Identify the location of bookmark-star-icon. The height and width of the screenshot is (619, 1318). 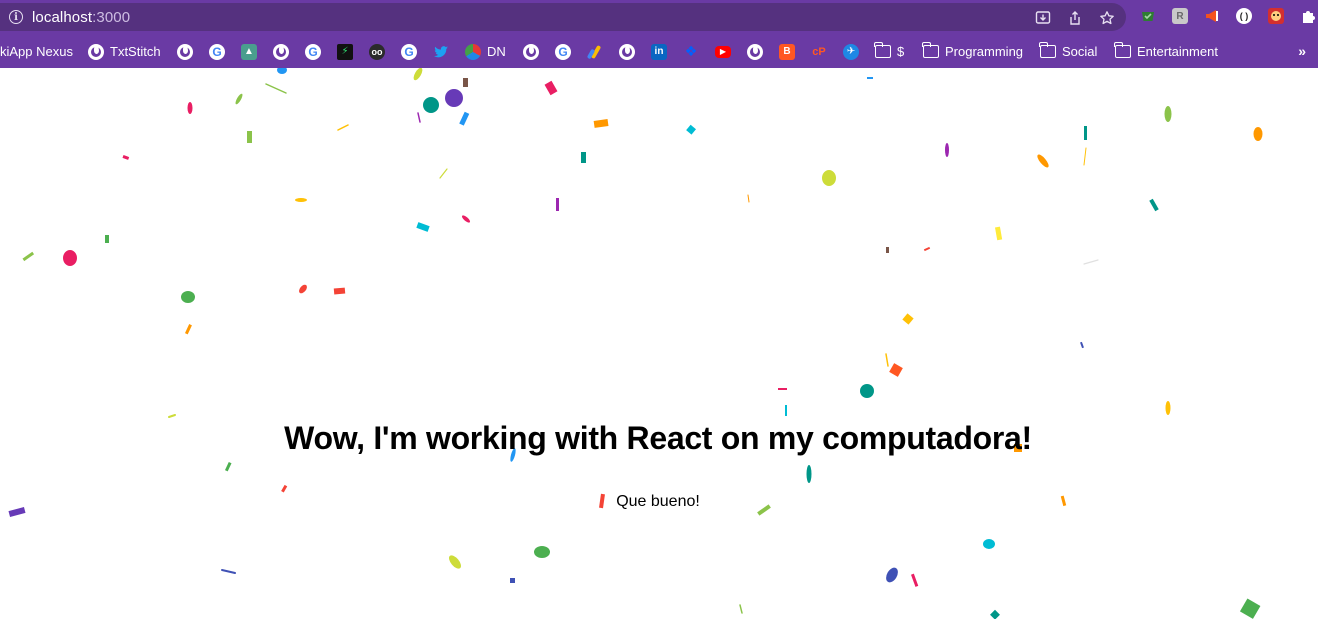
(1107, 18).